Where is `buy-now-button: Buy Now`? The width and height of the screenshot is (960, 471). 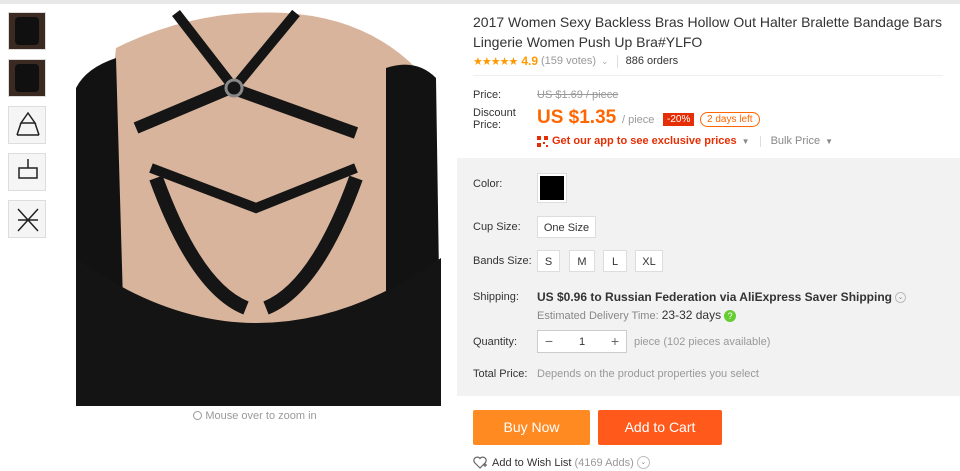
buy-now-button: Buy Now is located at coordinates (531, 427).